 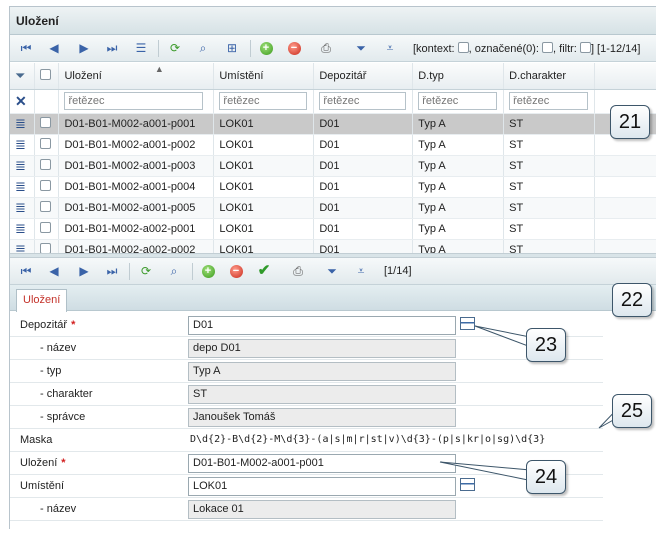 I want to click on umisteni-nazev-field: Lokace 01, so click(x=322, y=509).